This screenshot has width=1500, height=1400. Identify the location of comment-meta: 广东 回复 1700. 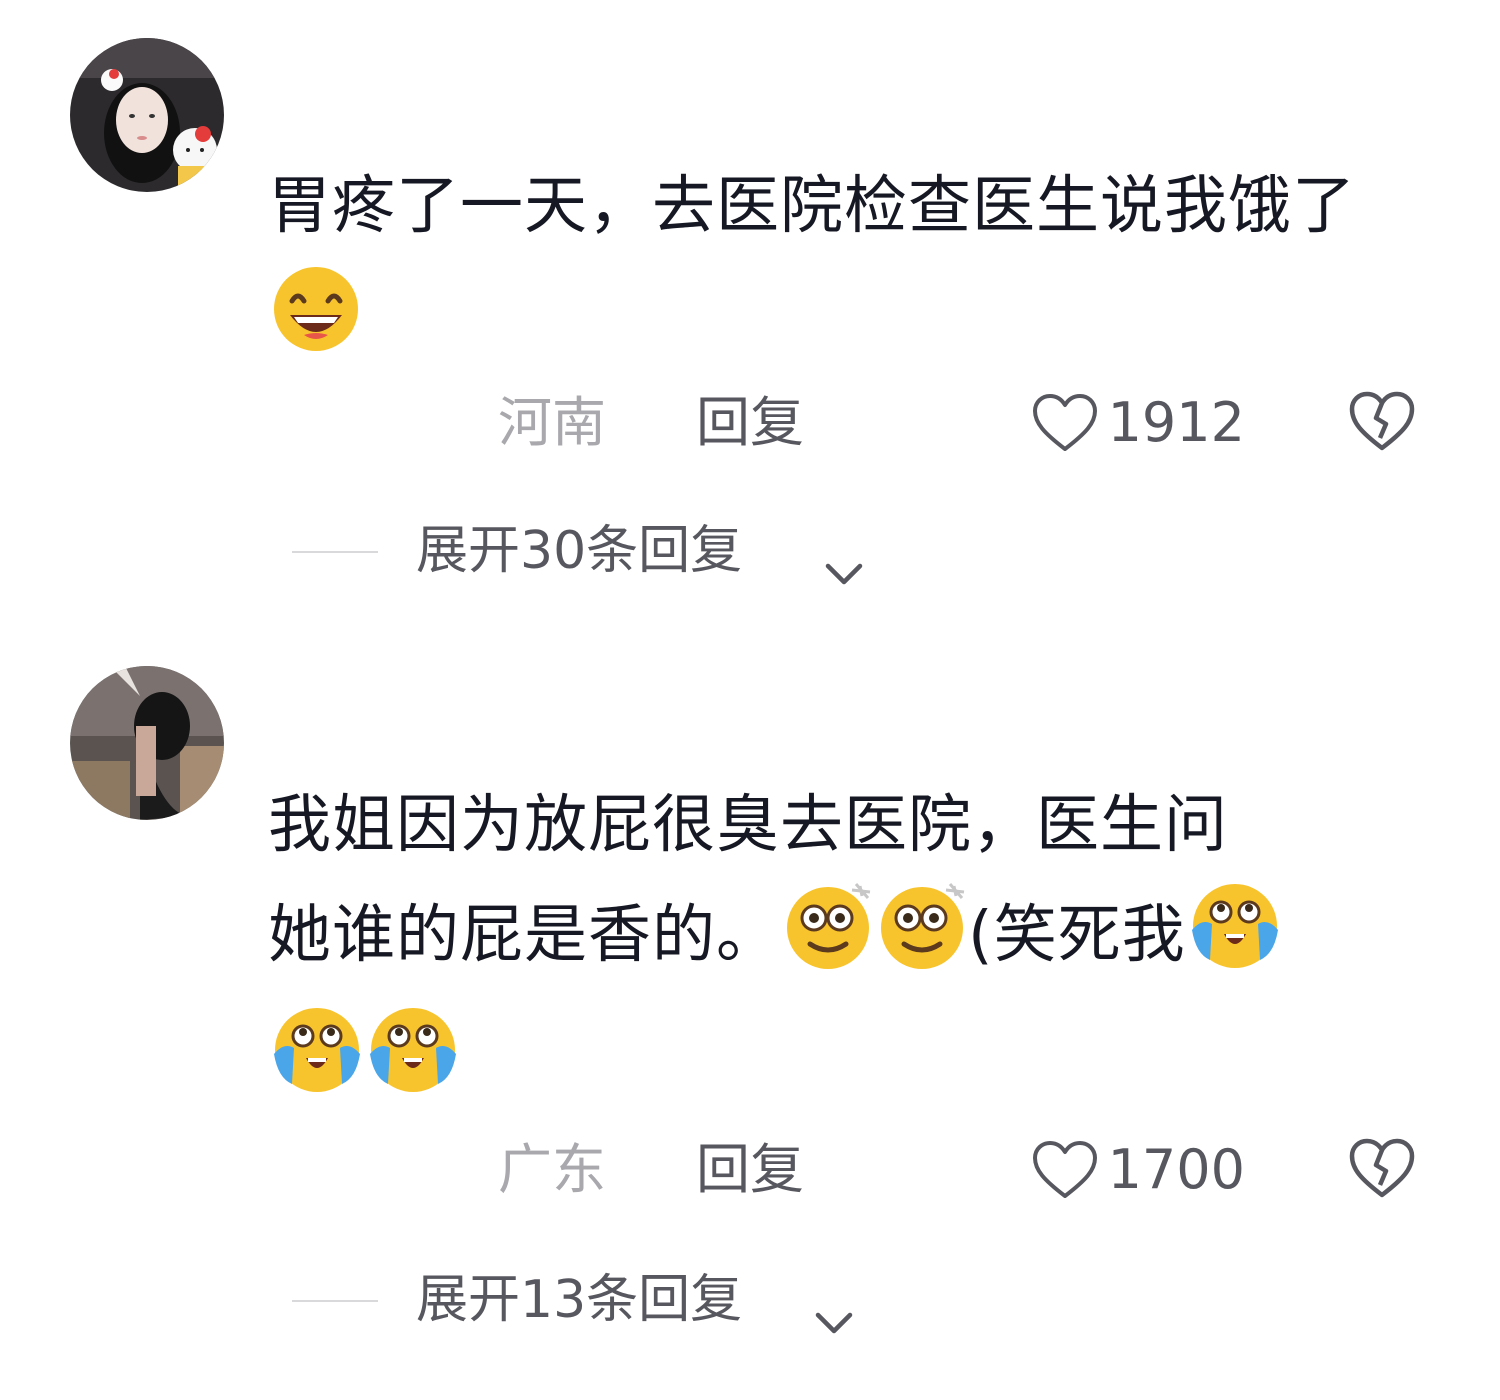
(750, 1170).